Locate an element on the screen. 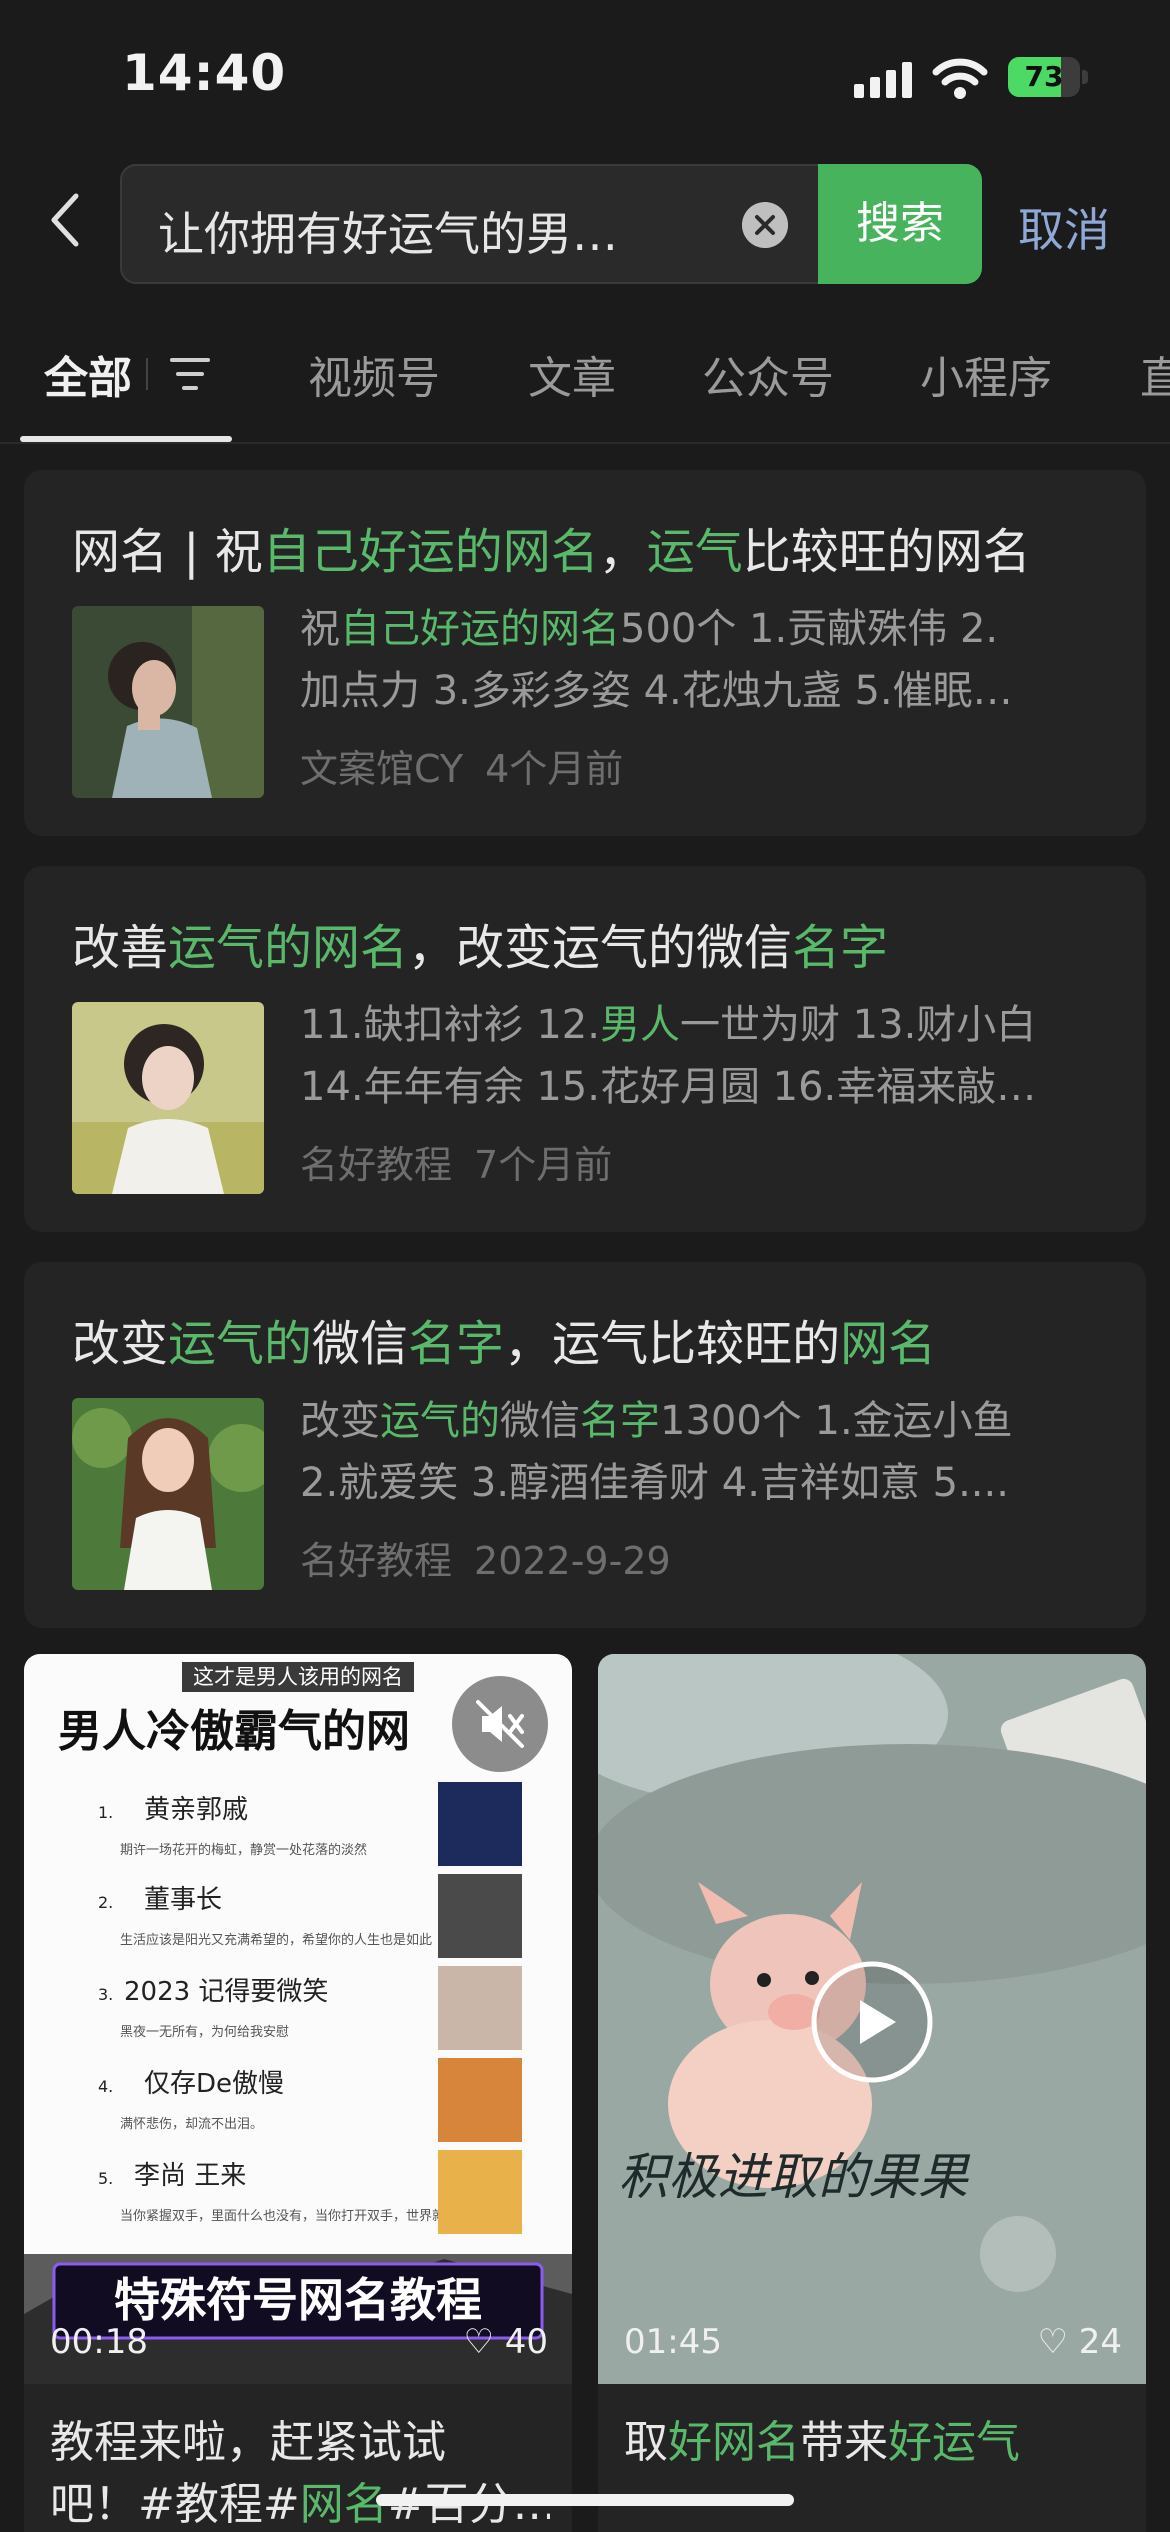 The width and height of the screenshot is (1170, 2532). result-title: 网名 | 祝自己好运的网名，运气比较旺的网名 is located at coordinates (551, 547).